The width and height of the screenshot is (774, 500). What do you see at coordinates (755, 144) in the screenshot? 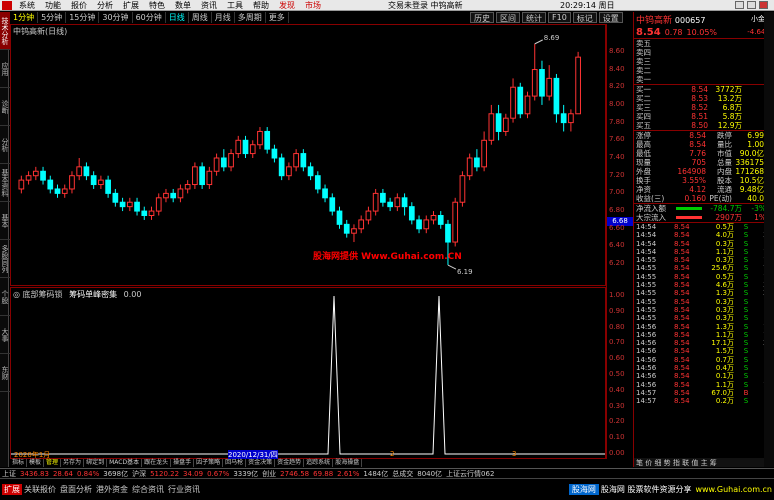
I see `stat-value: 1.00` at bounding box center [755, 144].